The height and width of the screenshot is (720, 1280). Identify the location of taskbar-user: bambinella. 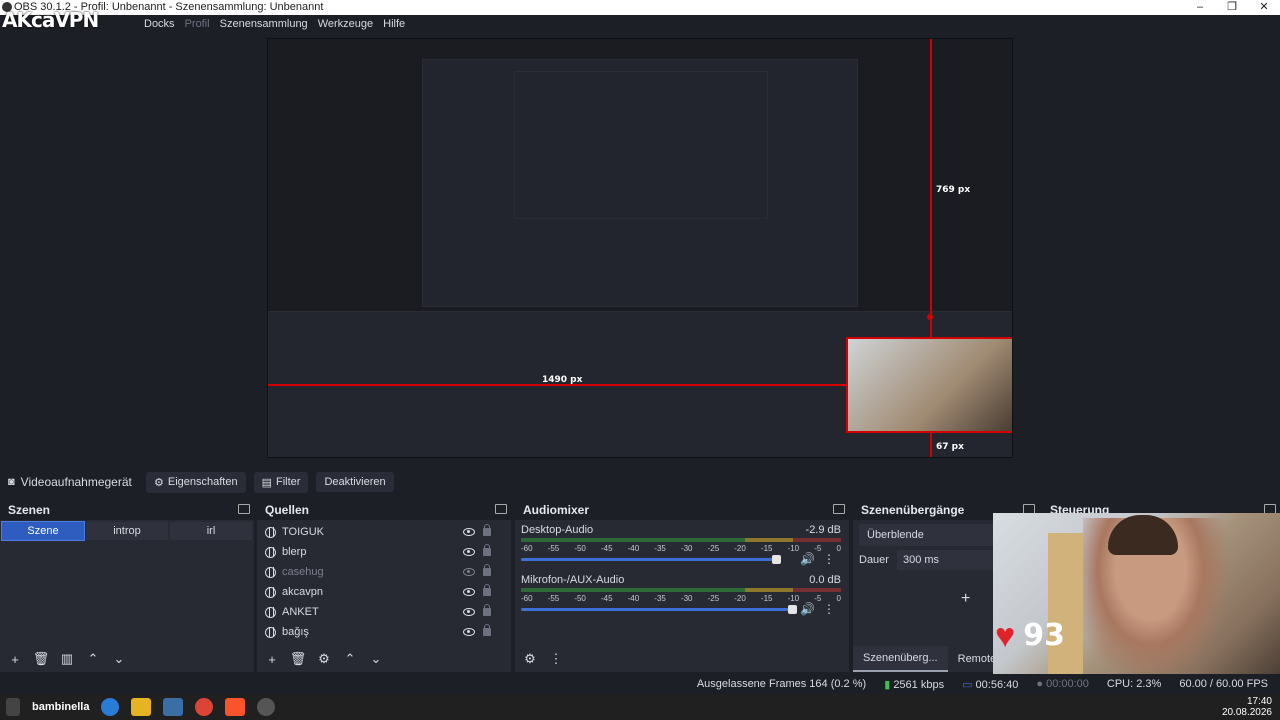
(61, 707).